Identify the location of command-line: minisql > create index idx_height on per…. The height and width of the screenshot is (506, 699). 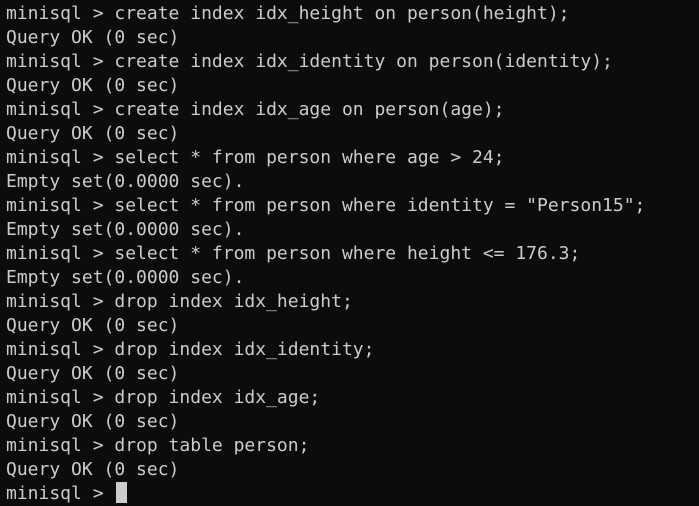
(288, 13).